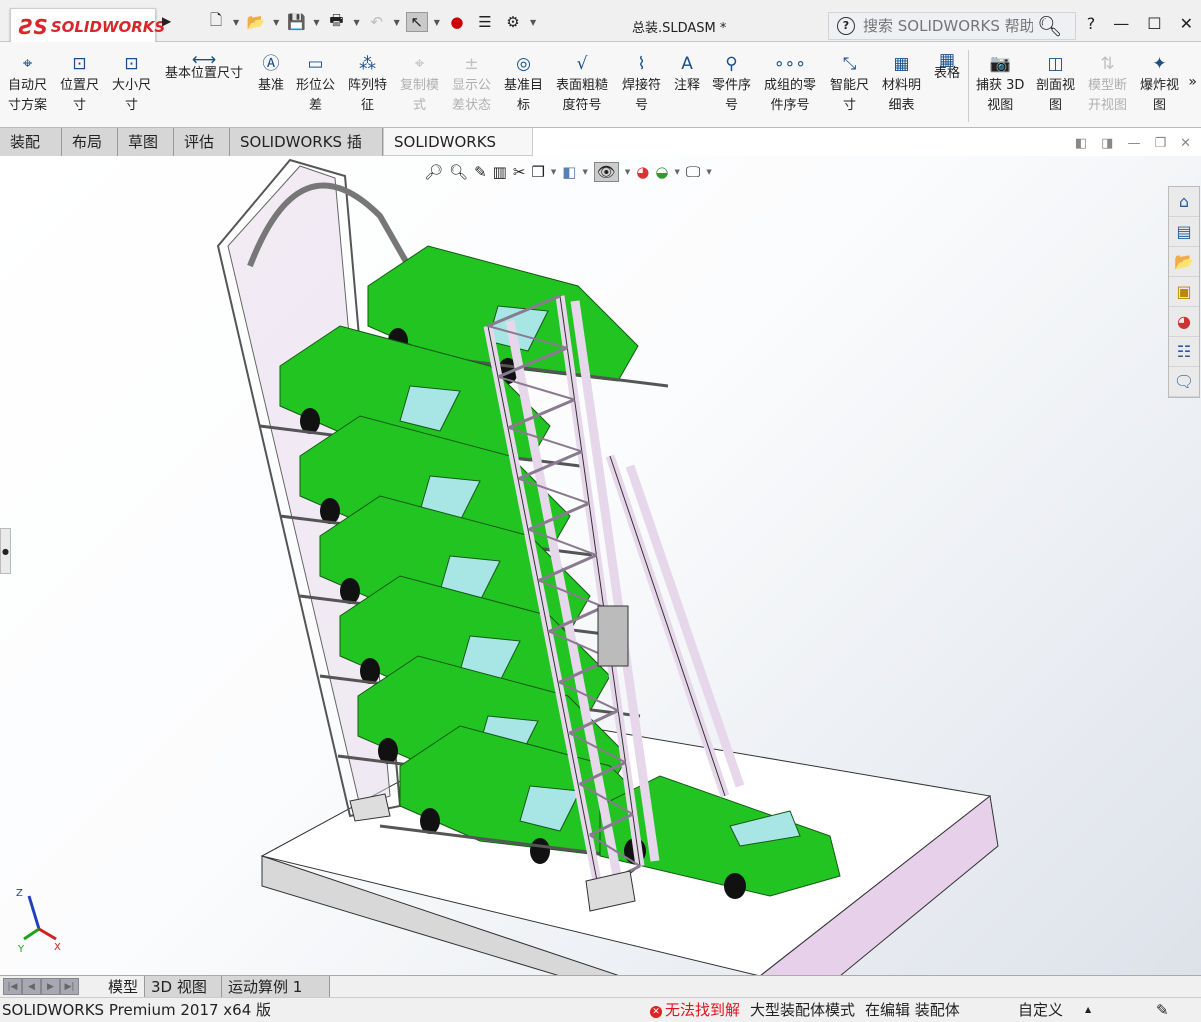 This screenshot has height=1022, width=1201. I want to click on command-tab: 草图, so click(146, 142).